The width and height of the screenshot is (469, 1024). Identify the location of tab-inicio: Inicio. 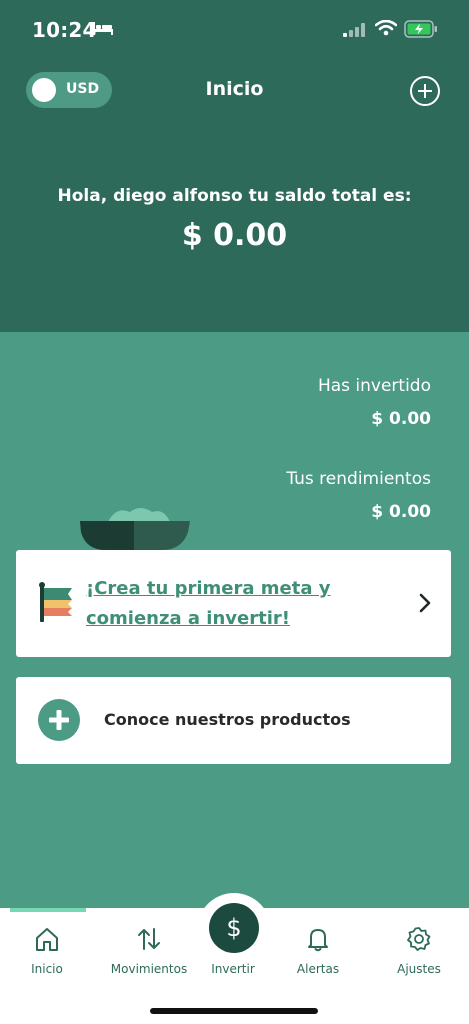
(47, 948).